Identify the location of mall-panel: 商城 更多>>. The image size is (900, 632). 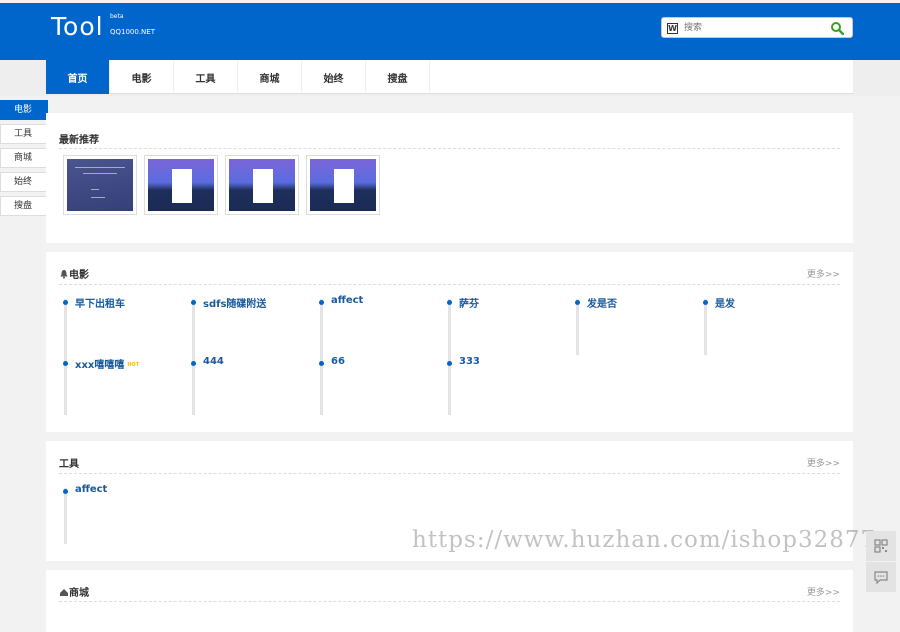
(449, 601).